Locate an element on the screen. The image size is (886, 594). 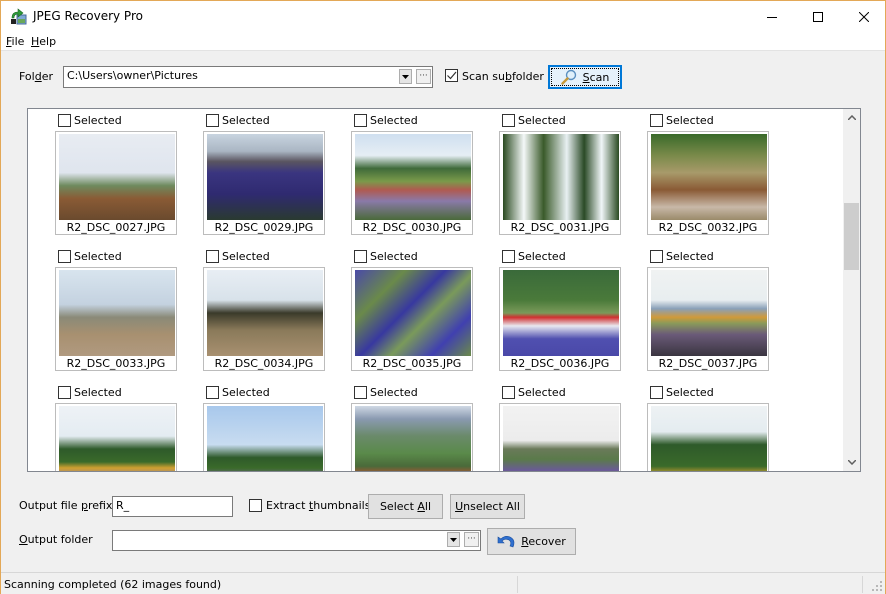
maximize-icon is located at coordinates (818, 16).